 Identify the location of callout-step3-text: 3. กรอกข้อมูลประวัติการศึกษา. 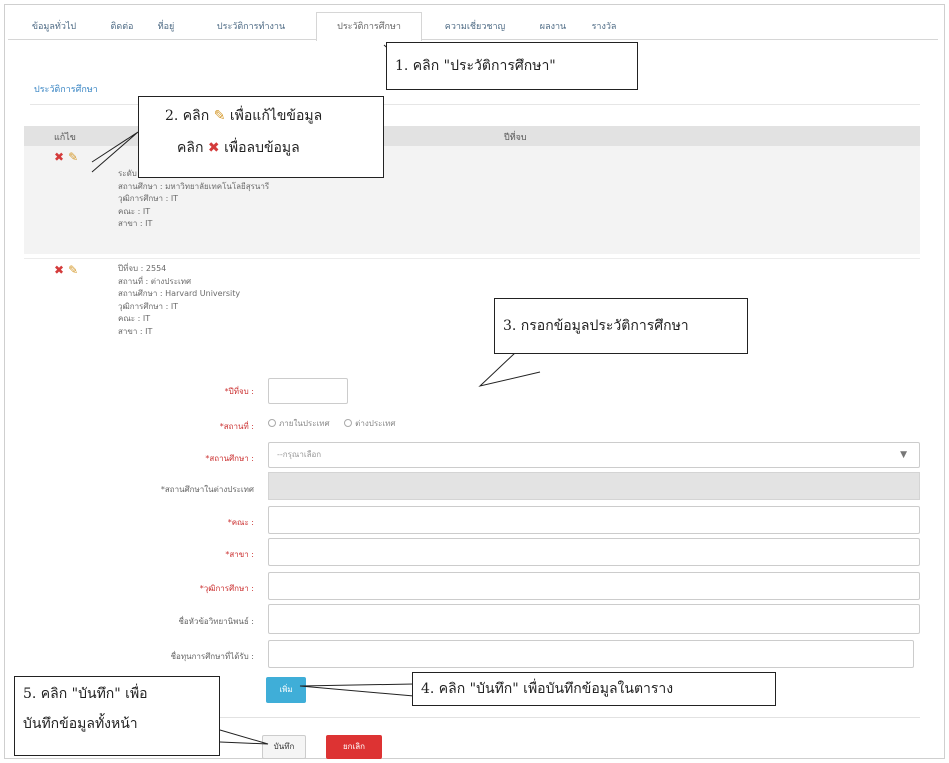
(596, 326).